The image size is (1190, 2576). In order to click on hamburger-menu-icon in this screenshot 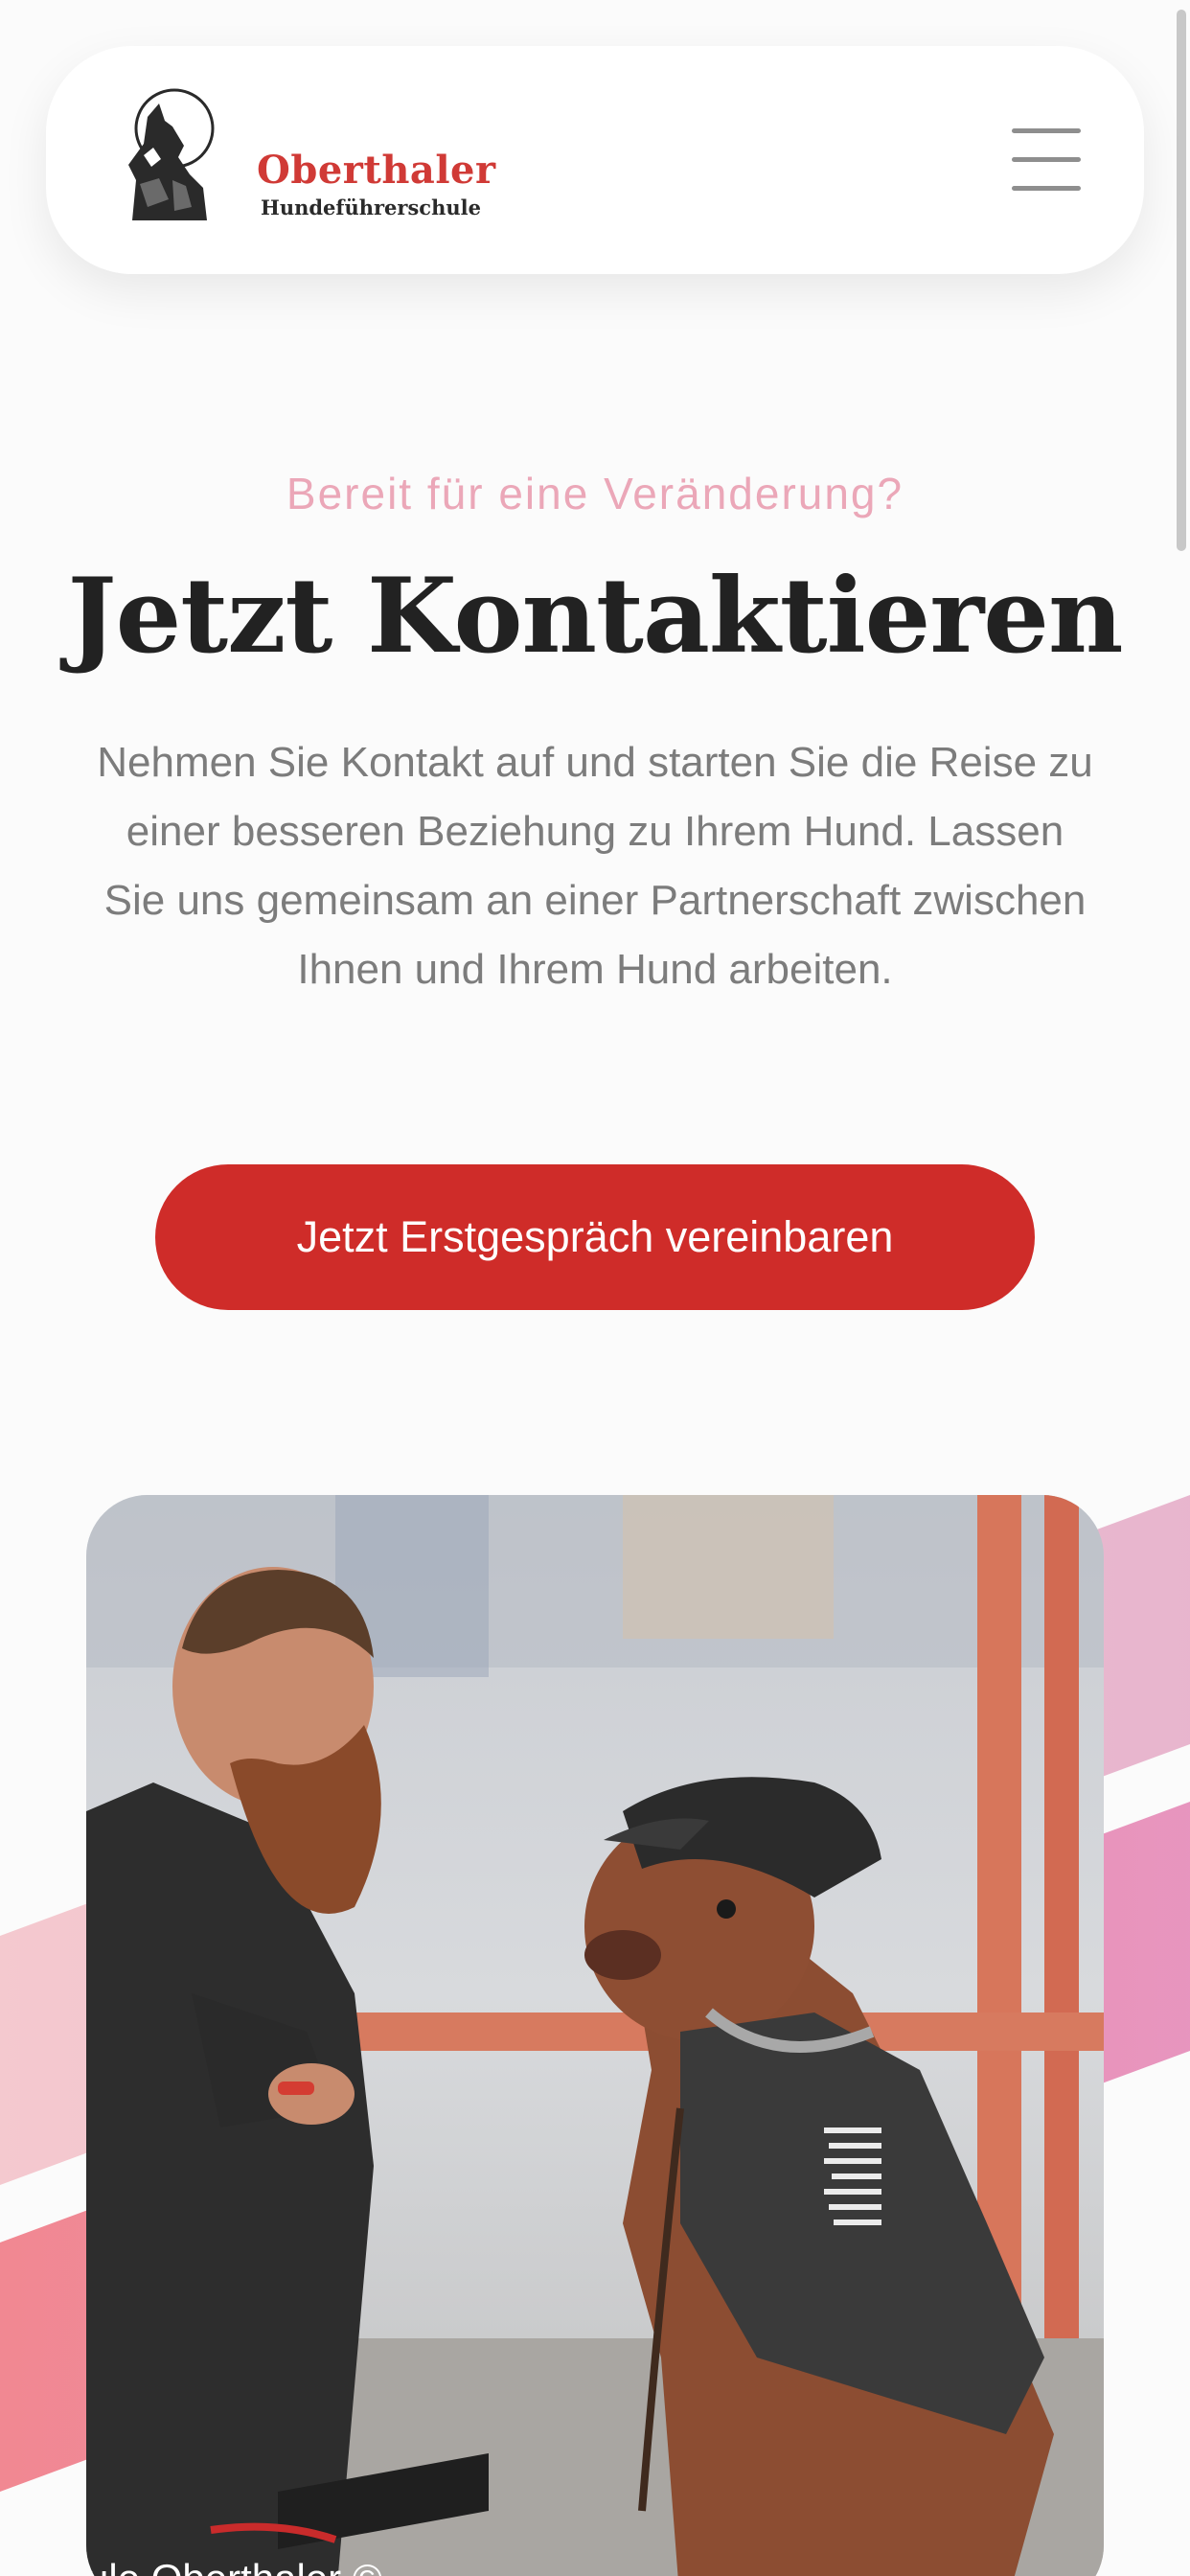, I will do `click(1048, 159)`.